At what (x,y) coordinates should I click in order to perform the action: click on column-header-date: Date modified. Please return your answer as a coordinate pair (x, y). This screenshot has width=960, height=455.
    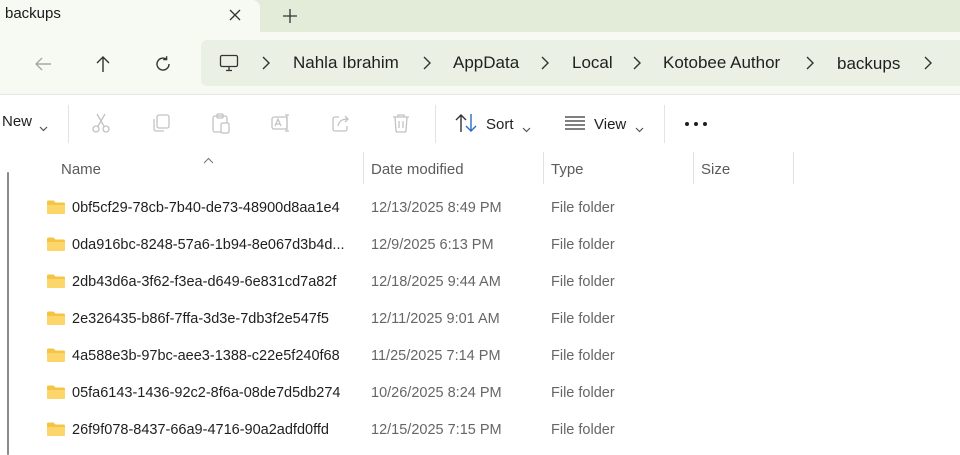
    Looking at the image, I should click on (453, 168).